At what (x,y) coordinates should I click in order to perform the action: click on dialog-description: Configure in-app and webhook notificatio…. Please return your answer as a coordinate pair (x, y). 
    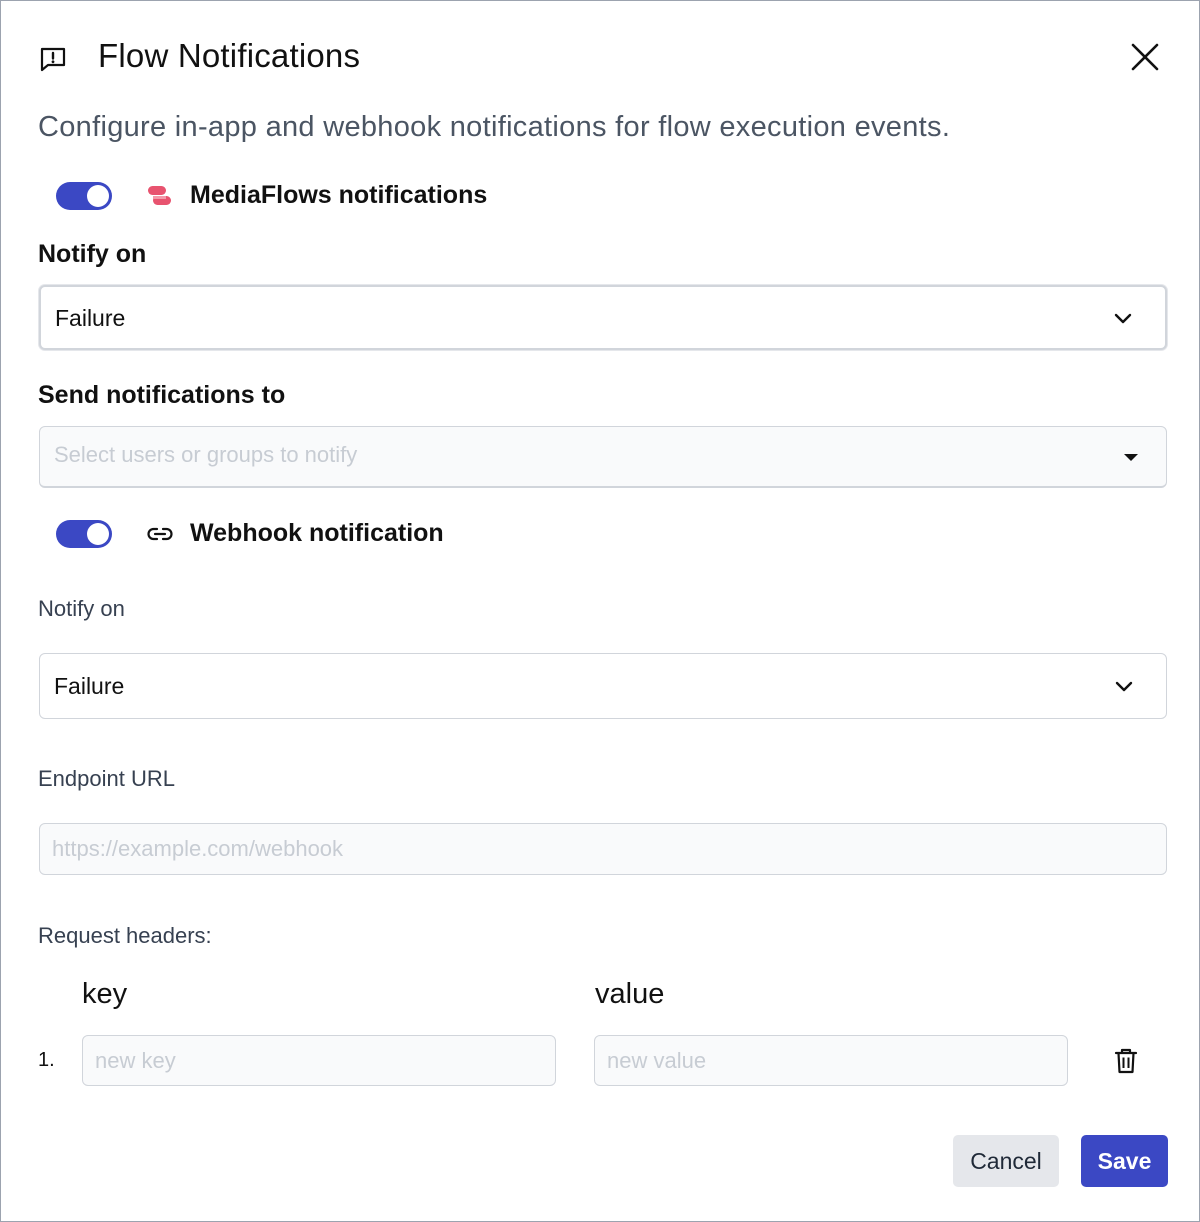
    Looking at the image, I should click on (494, 127).